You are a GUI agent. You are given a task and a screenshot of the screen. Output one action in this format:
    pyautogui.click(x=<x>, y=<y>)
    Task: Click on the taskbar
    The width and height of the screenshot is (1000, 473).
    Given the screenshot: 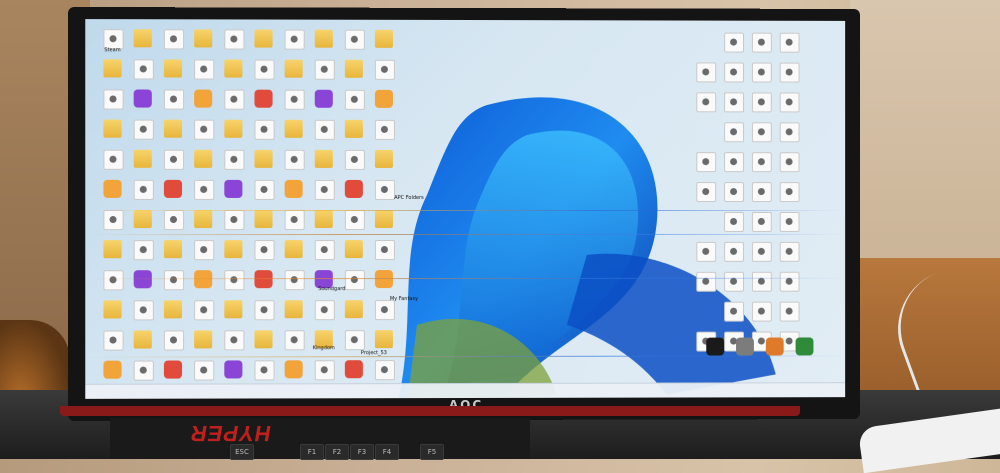 What is the action you would take?
    pyautogui.click(x=465, y=390)
    